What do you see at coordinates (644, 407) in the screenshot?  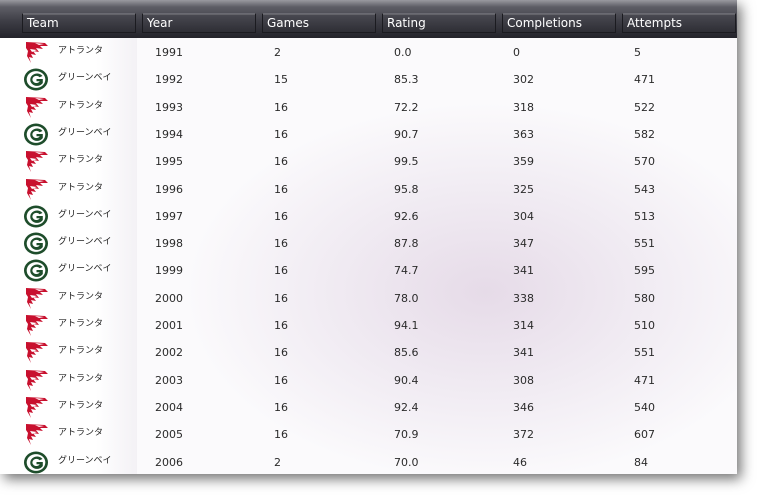 I see `attempts-cell: 540` at bounding box center [644, 407].